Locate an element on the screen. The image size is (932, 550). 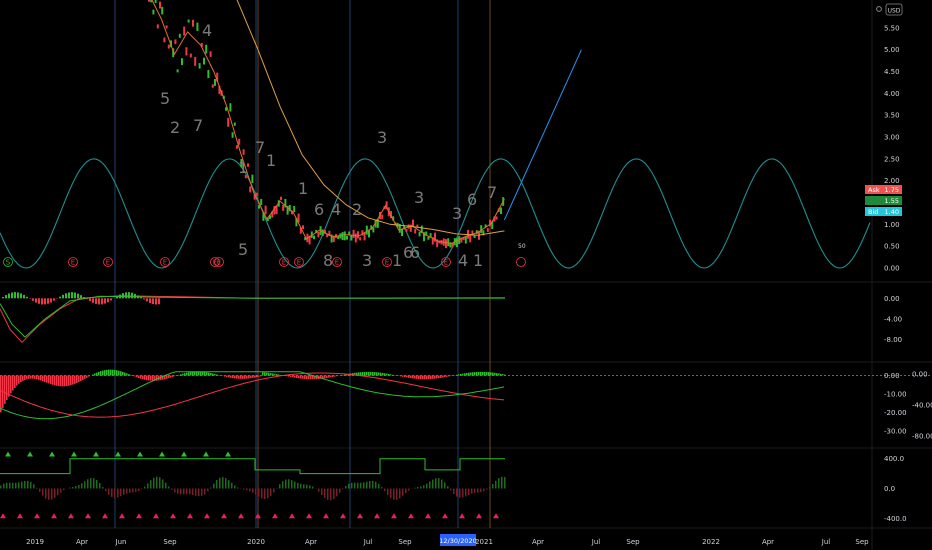
osc3-y-tick: 400.0 is located at coordinates (894, 459).